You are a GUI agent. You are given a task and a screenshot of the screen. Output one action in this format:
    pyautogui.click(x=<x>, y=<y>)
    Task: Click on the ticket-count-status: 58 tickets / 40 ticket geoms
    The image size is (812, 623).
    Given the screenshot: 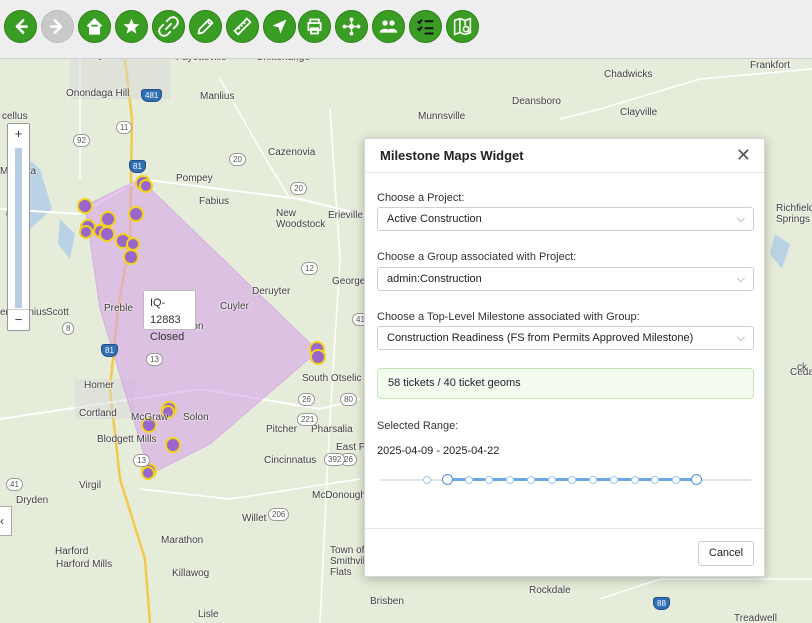 What is the action you would take?
    pyautogui.click(x=565, y=383)
    